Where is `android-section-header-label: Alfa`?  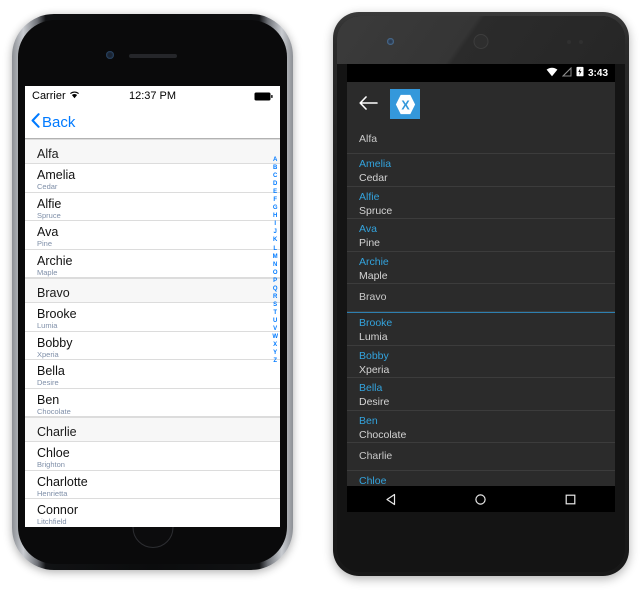
android-section-header-label: Alfa is located at coordinates (368, 139).